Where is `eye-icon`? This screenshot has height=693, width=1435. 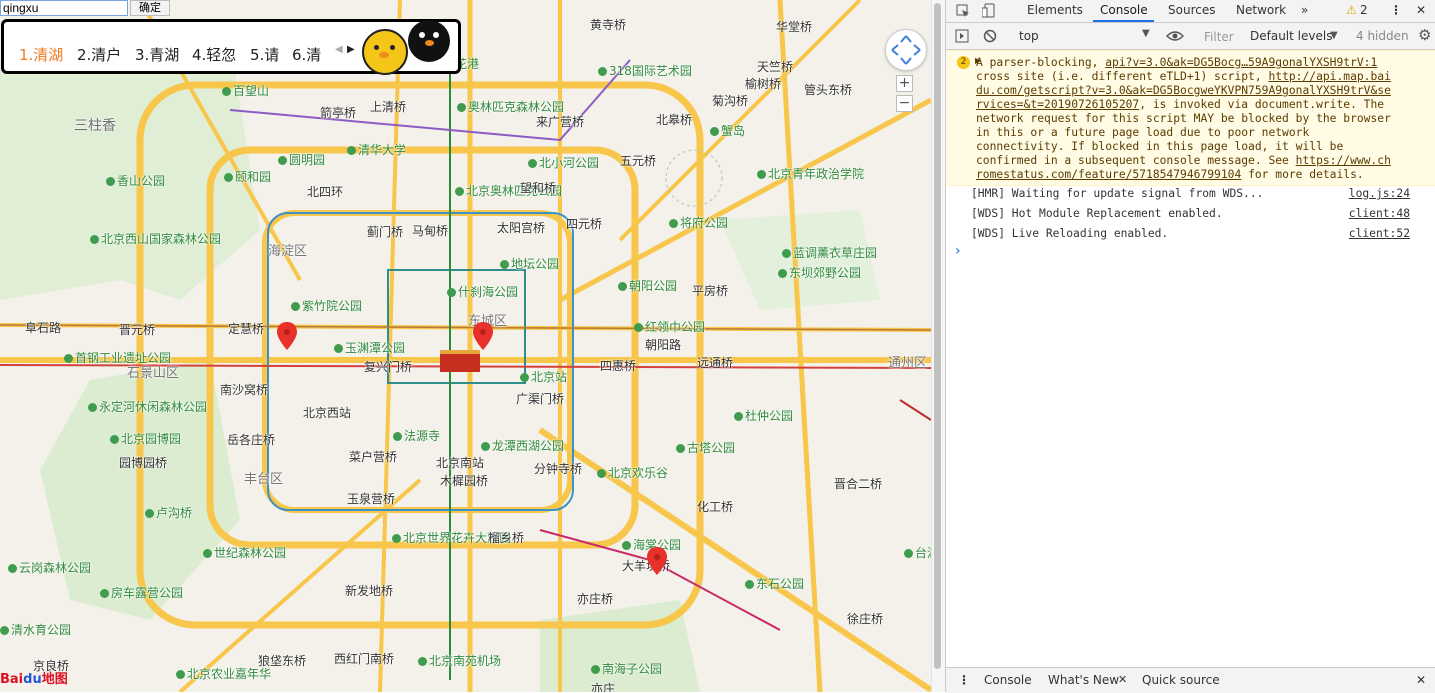
eye-icon is located at coordinates (1175, 36).